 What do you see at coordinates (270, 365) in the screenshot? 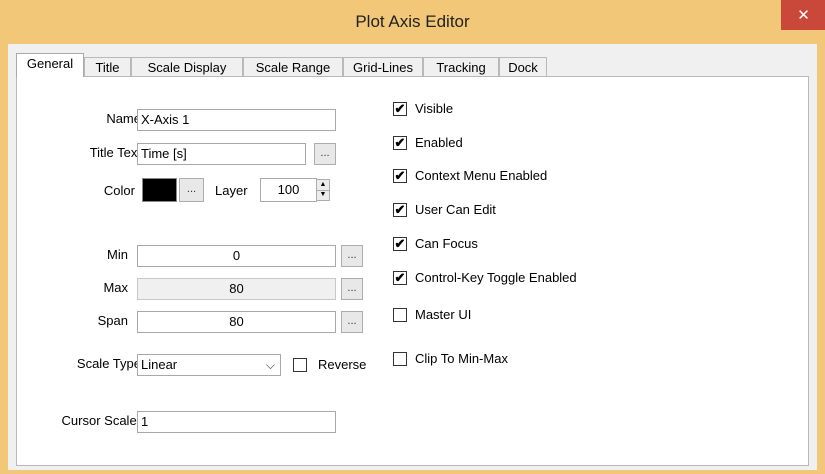
I see `chevron-down-icon: ⌵` at bounding box center [270, 365].